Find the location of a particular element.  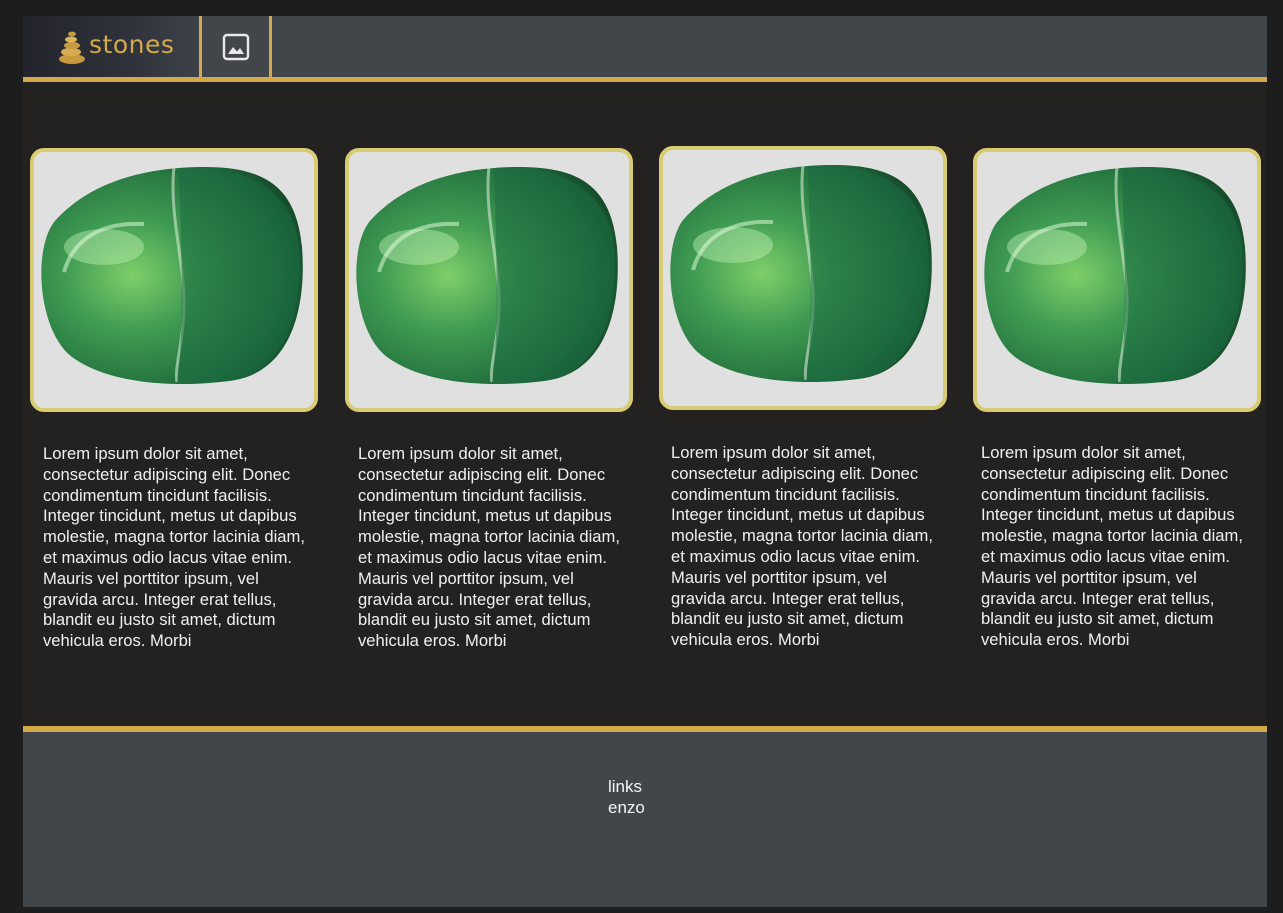

brand-logo-link: stones is located at coordinates (111, 46).